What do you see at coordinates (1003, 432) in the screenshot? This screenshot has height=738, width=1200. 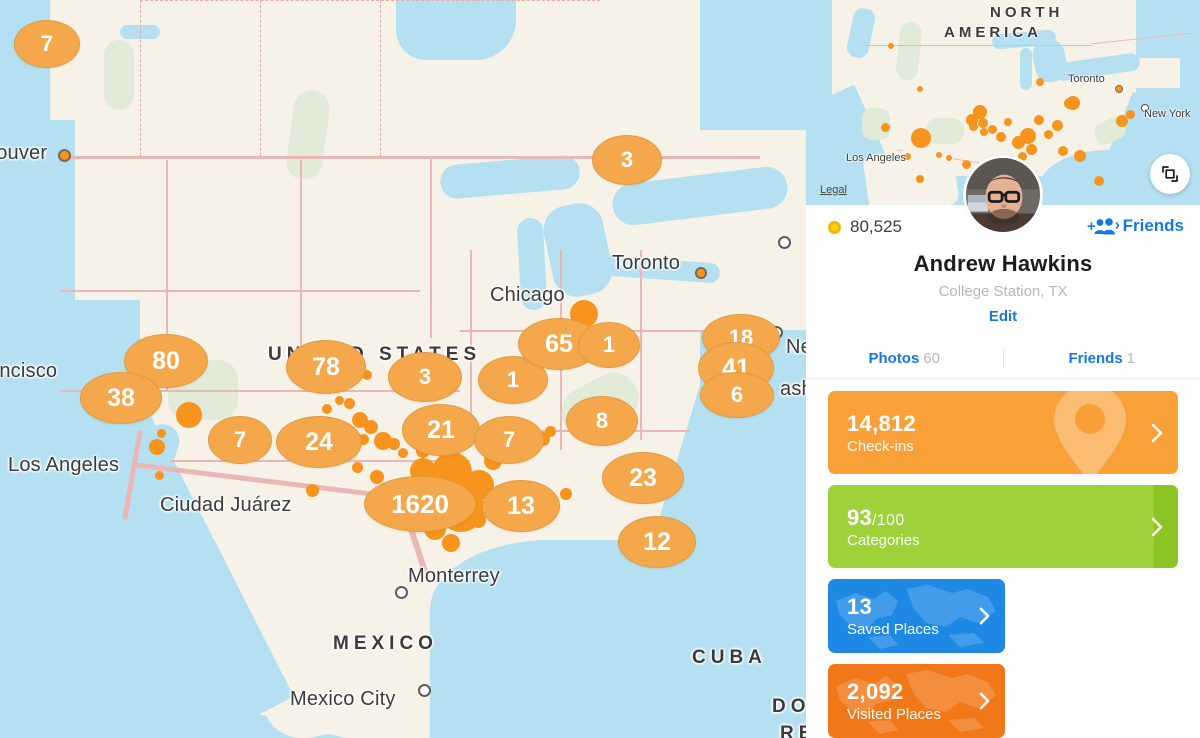 I see `card-checkins: 14,812 Check-ins` at bounding box center [1003, 432].